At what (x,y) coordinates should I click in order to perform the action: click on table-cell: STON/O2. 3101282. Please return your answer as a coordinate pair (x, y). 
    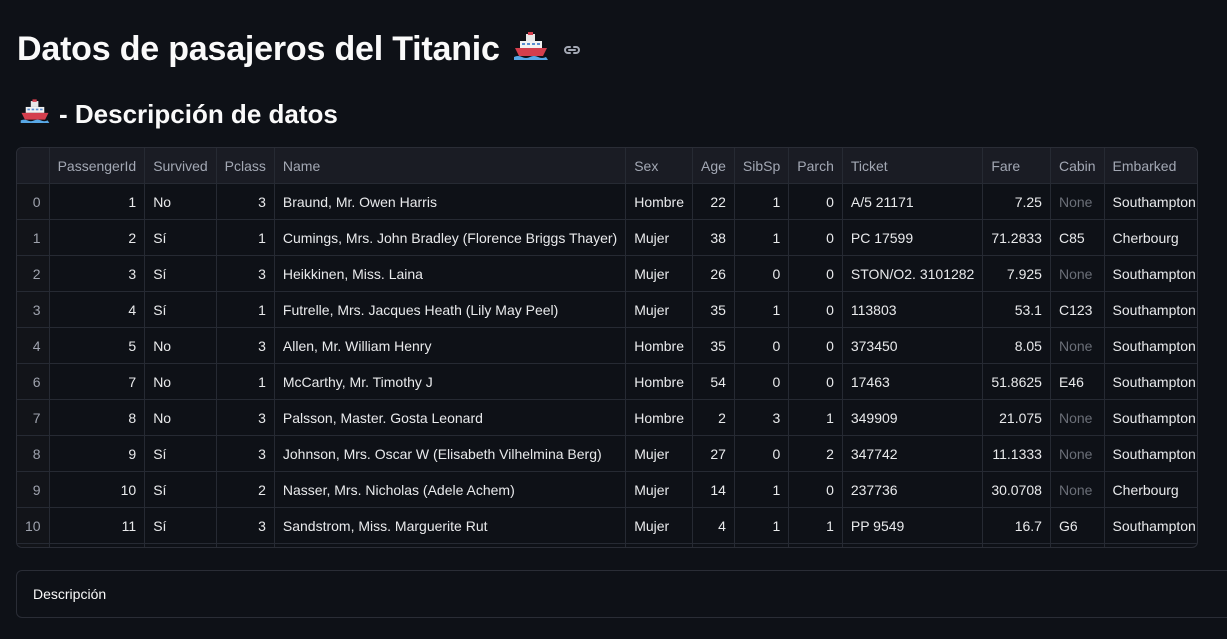
    Looking at the image, I should click on (913, 273).